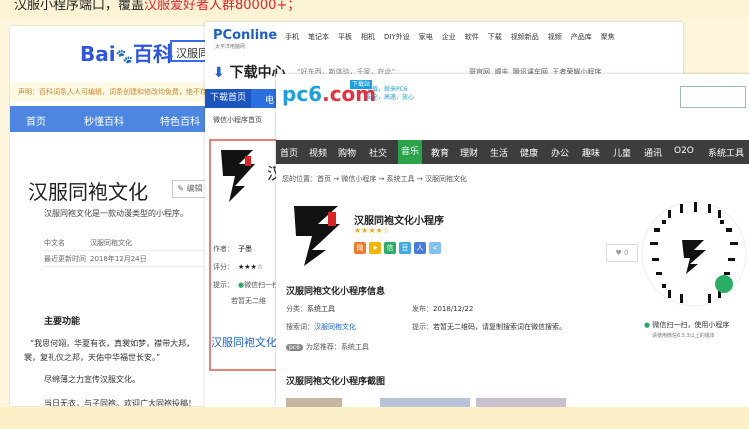 This screenshot has height=429, width=749. I want to click on summary: 汉服同袍文化是一款动漫类型的小程序。, so click(116, 213).